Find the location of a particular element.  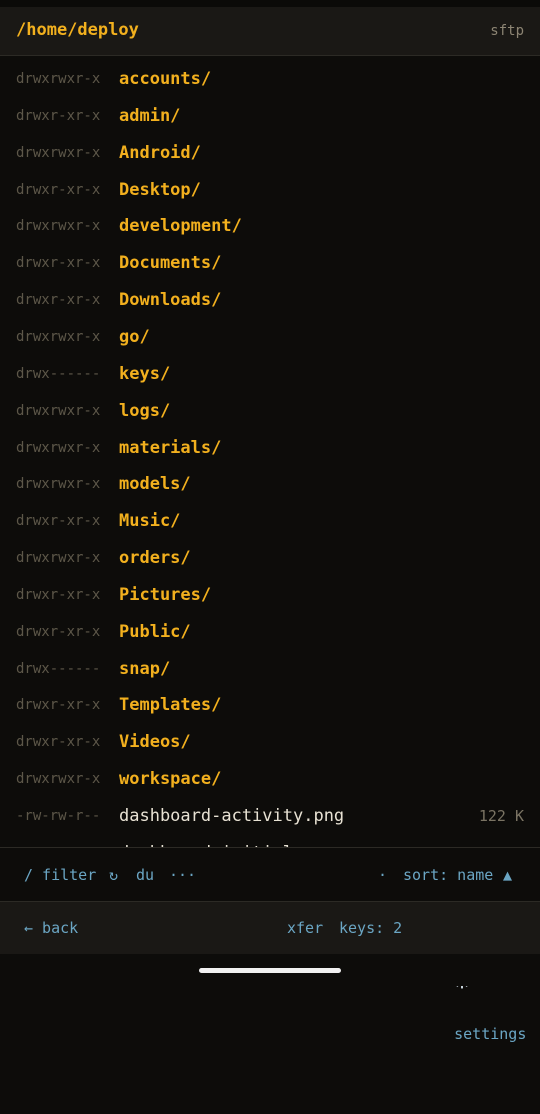

directory-row: drwxrwxr-x materials/ is located at coordinates (270, 448).